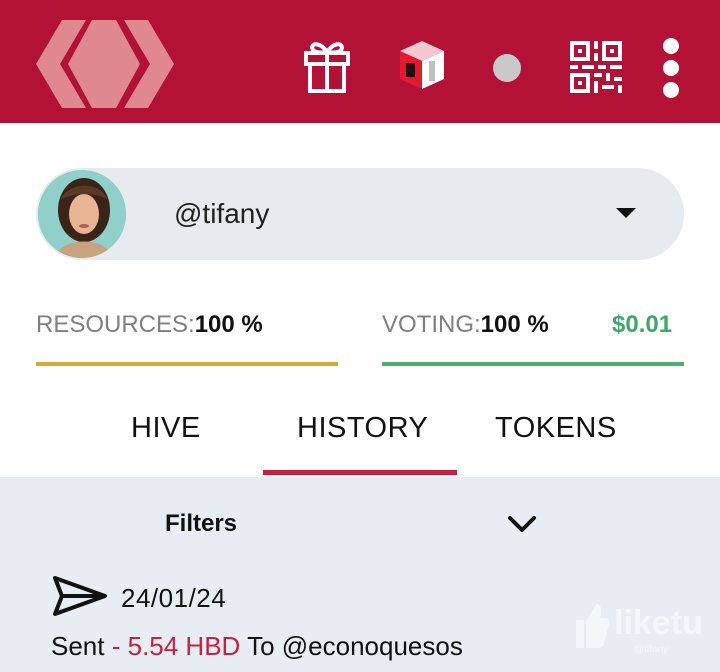  Describe the element at coordinates (360, 214) in the screenshot. I see `account-selector: @tifany` at that location.